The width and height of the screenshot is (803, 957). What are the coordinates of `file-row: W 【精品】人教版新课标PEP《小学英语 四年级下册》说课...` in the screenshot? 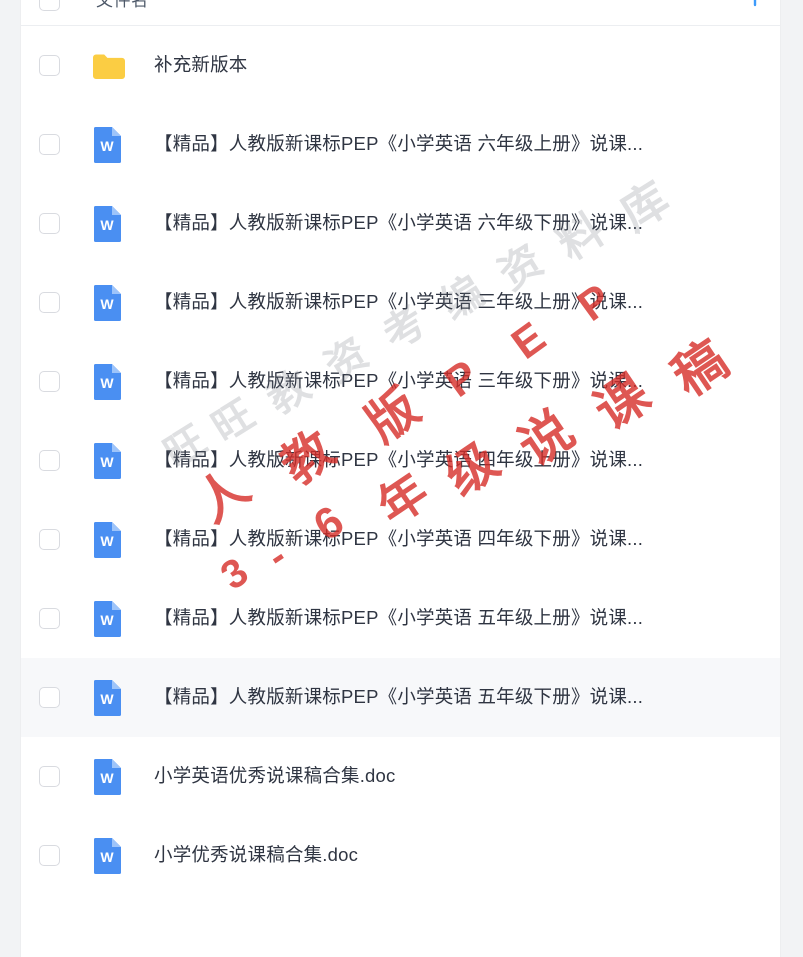 It's located at (400, 539).